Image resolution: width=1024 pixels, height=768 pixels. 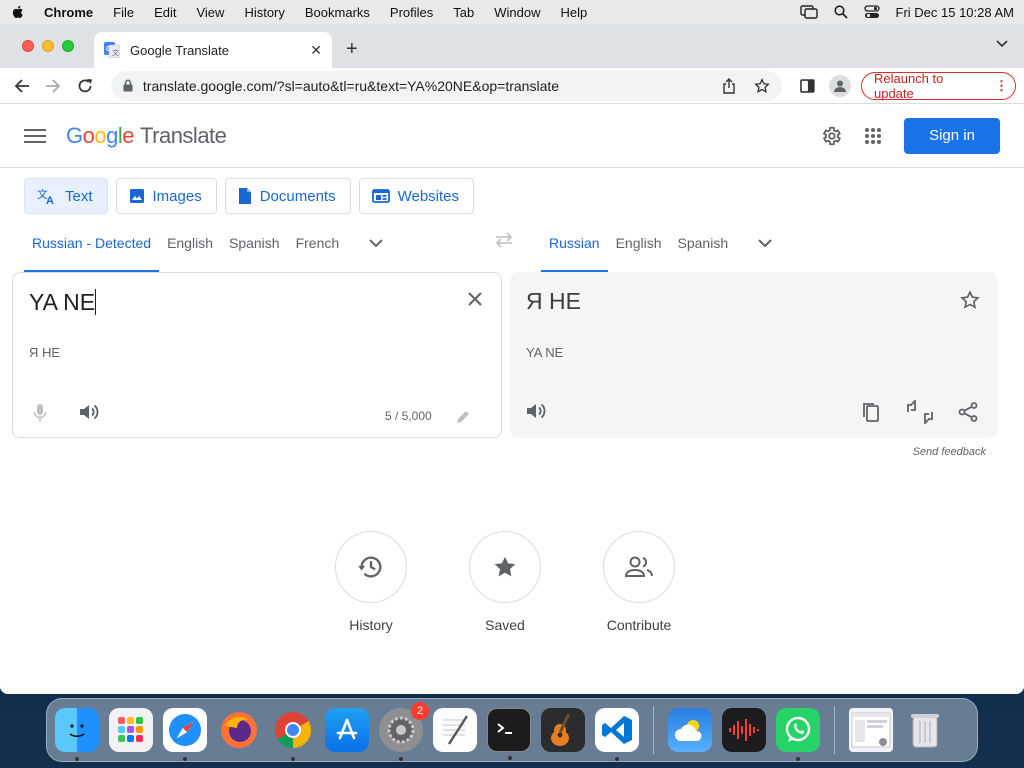 What do you see at coordinates (40, 413) in the screenshot?
I see `microphone-icon` at bounding box center [40, 413].